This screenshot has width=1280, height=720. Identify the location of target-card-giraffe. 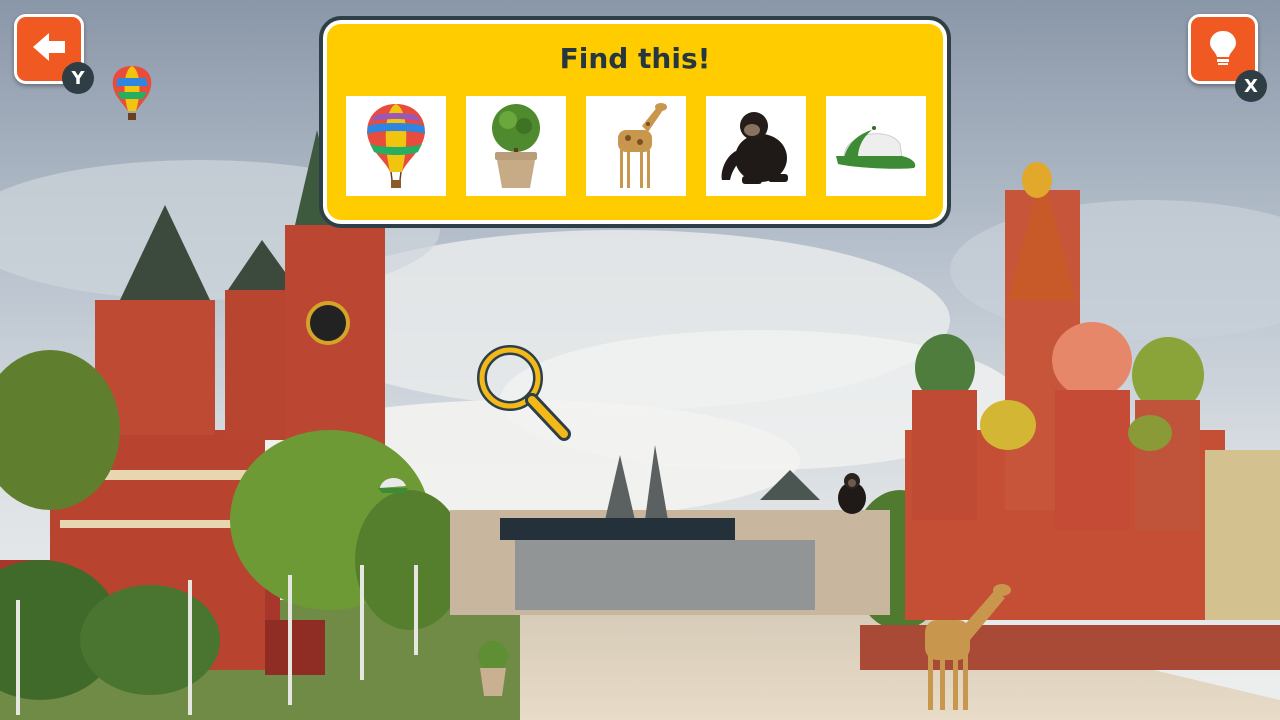
(636, 146).